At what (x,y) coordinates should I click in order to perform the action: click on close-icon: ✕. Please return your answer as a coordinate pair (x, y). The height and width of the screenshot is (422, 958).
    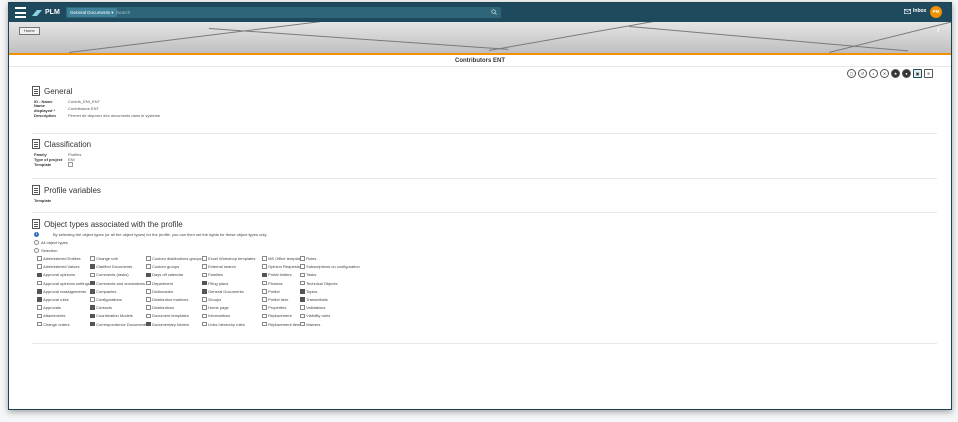
    Looking at the image, I should click on (884, 73).